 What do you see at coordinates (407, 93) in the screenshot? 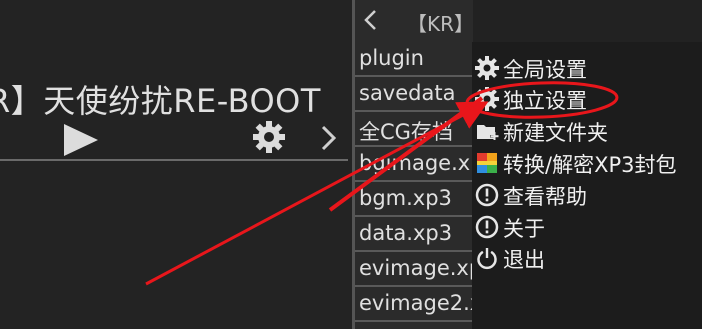
I see `list-item-label: savedata` at bounding box center [407, 93].